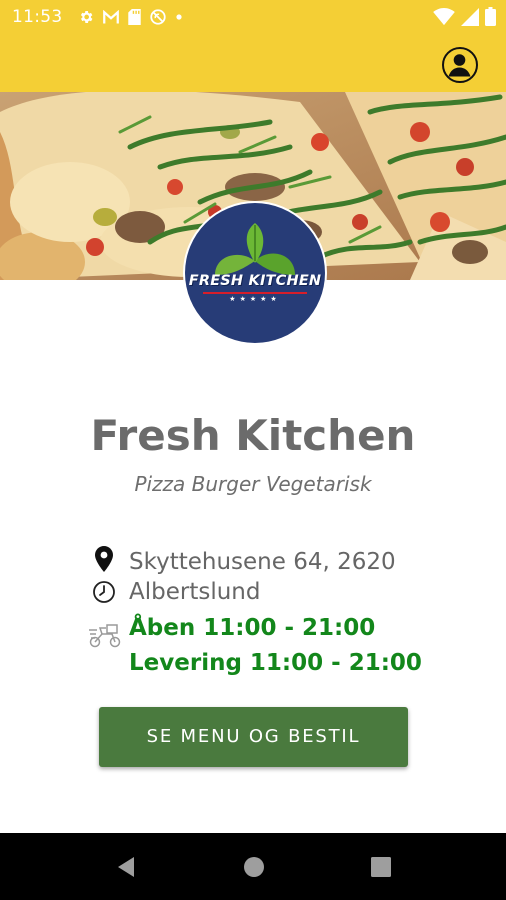  Describe the element at coordinates (253, 737) in the screenshot. I see `see-menu-and-order-button: SE MENU OG BESTIL` at that location.